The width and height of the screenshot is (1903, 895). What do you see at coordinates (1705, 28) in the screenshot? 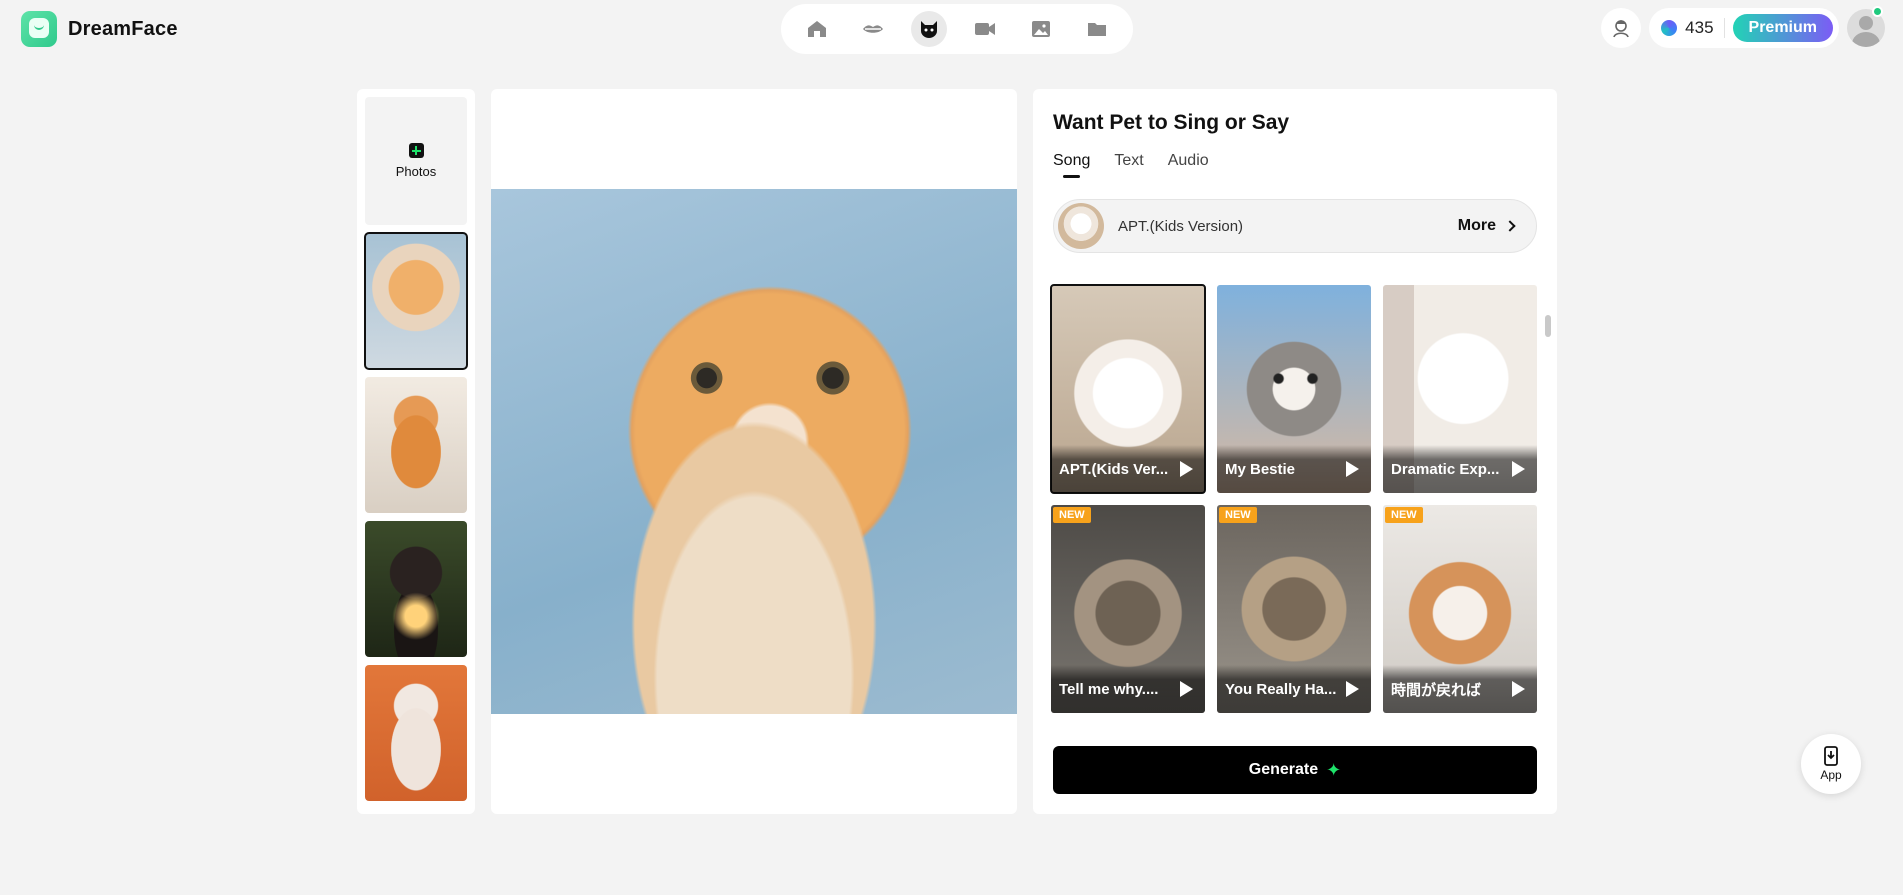
I see `credit-count: 435` at bounding box center [1705, 28].